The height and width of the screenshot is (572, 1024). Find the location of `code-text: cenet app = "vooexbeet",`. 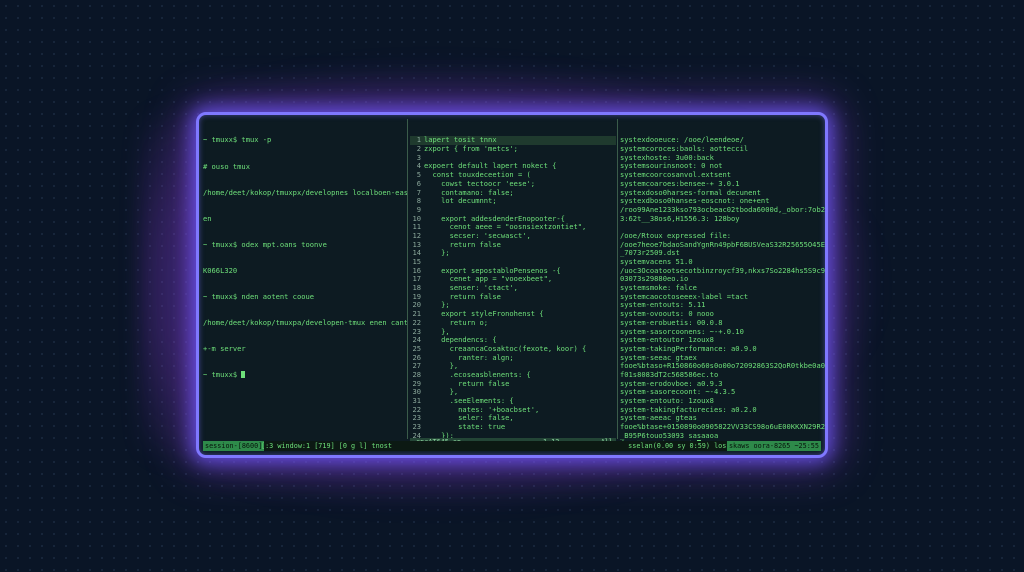

code-text: cenet app = "vooexbeet", is located at coordinates (488, 279).